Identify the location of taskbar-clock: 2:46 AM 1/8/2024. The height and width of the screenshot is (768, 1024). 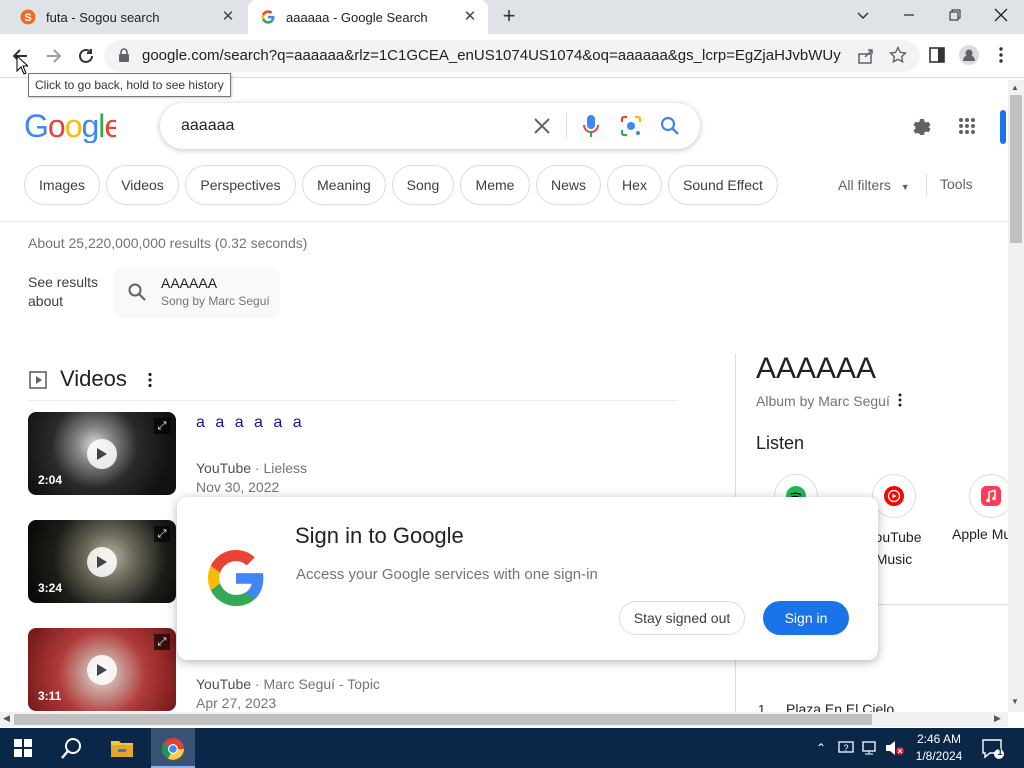
(939, 748).